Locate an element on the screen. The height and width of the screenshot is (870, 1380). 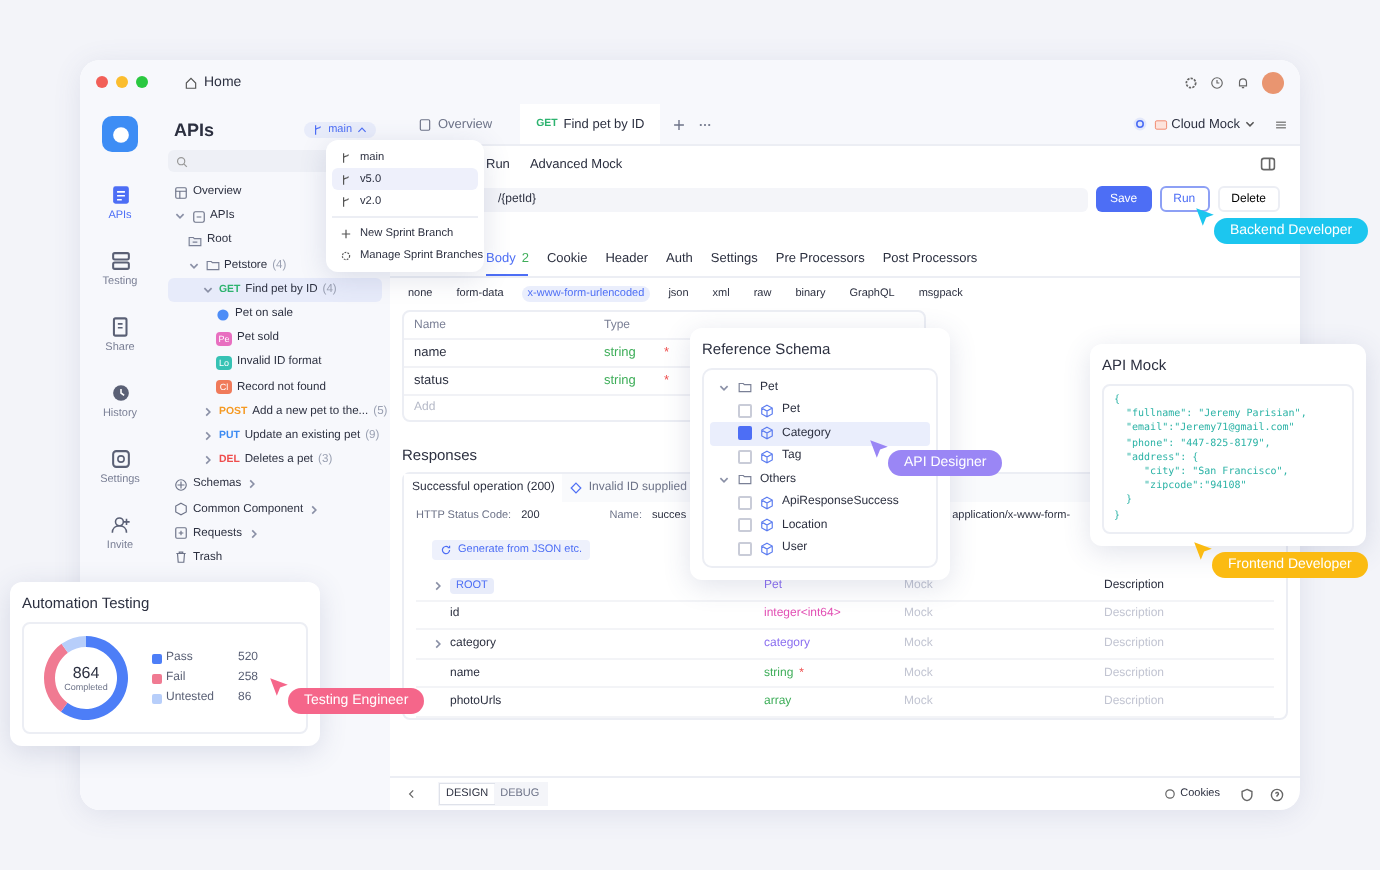
diamond-icon is located at coordinates (576, 488).